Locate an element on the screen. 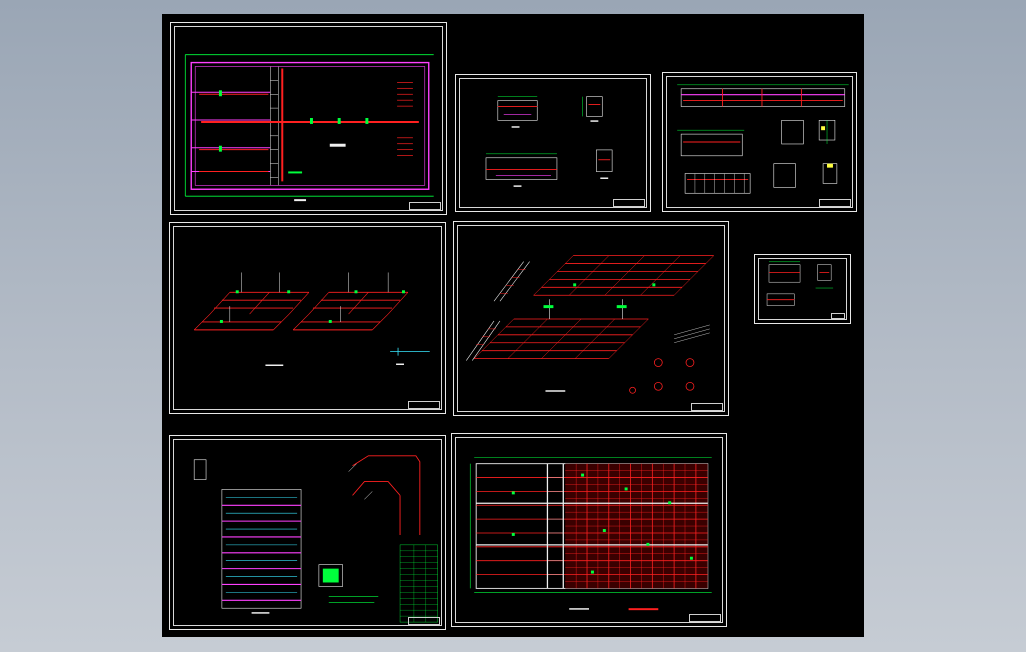 The image size is (1026, 652). large-isometric-drawing is located at coordinates (590, 324).